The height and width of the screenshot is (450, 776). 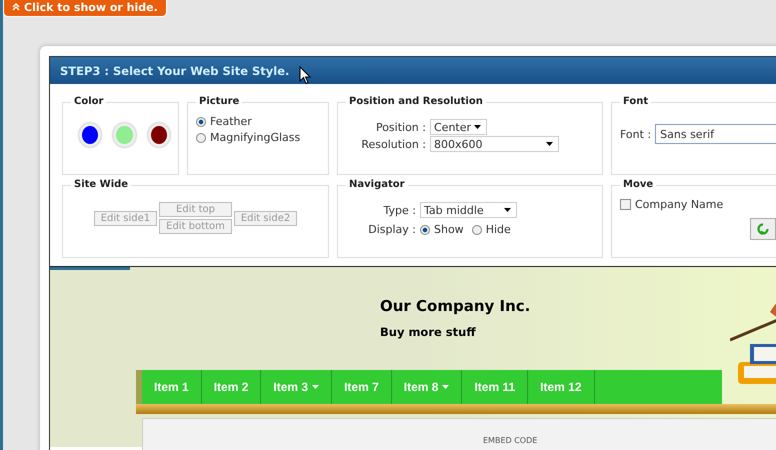 I want to click on group-legend: Picture, so click(x=219, y=101).